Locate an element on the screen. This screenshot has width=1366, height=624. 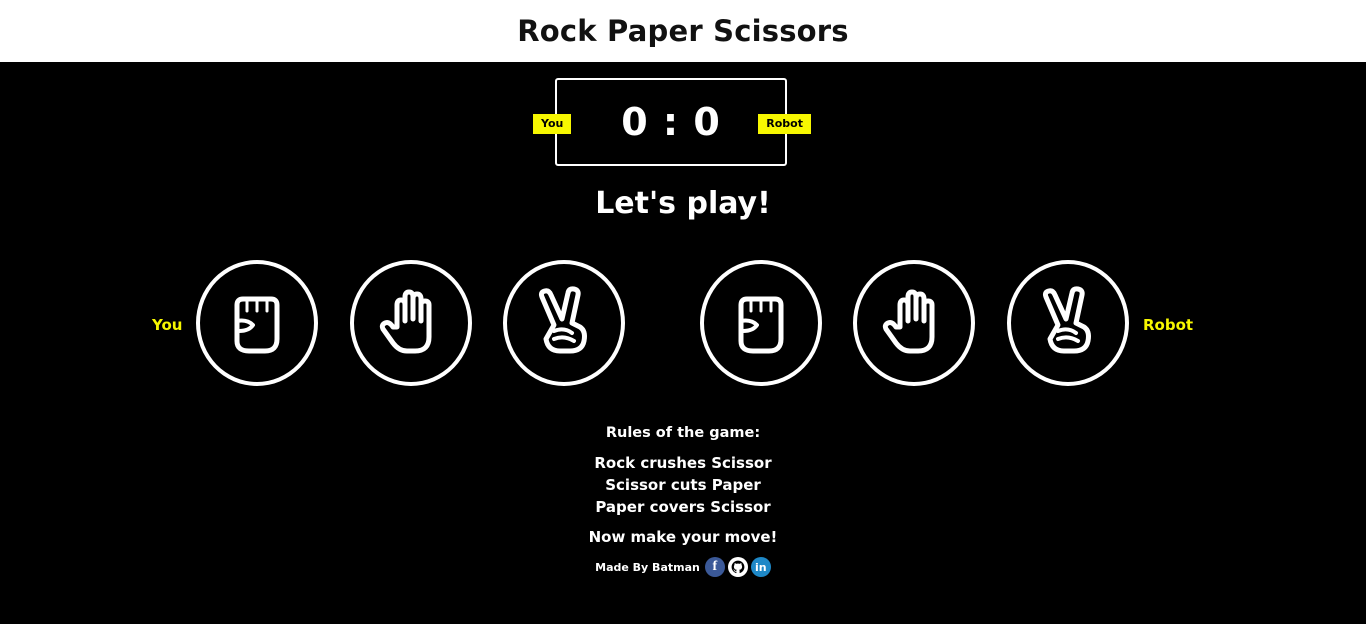
robot-paper-button is located at coordinates (914, 323).